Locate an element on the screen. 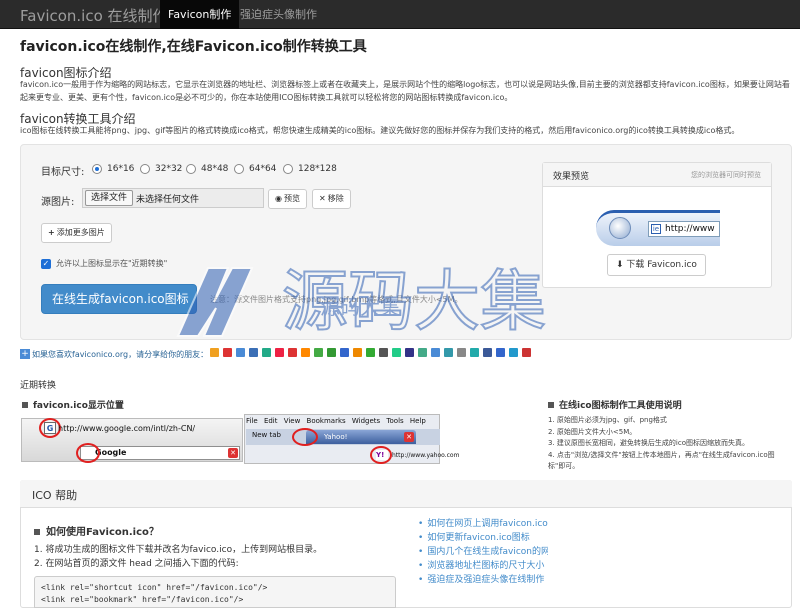 This screenshot has width=800, height=608. preview-note: 您的浏览器可同时预览 is located at coordinates (726, 175).